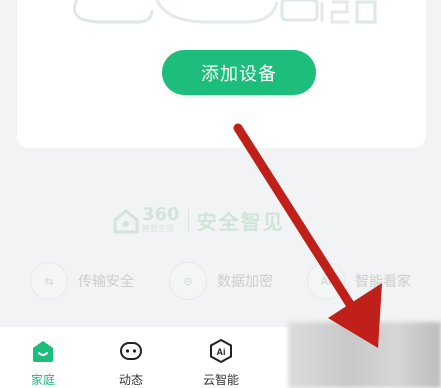  Describe the element at coordinates (131, 351) in the screenshot. I see `message-icon` at that location.